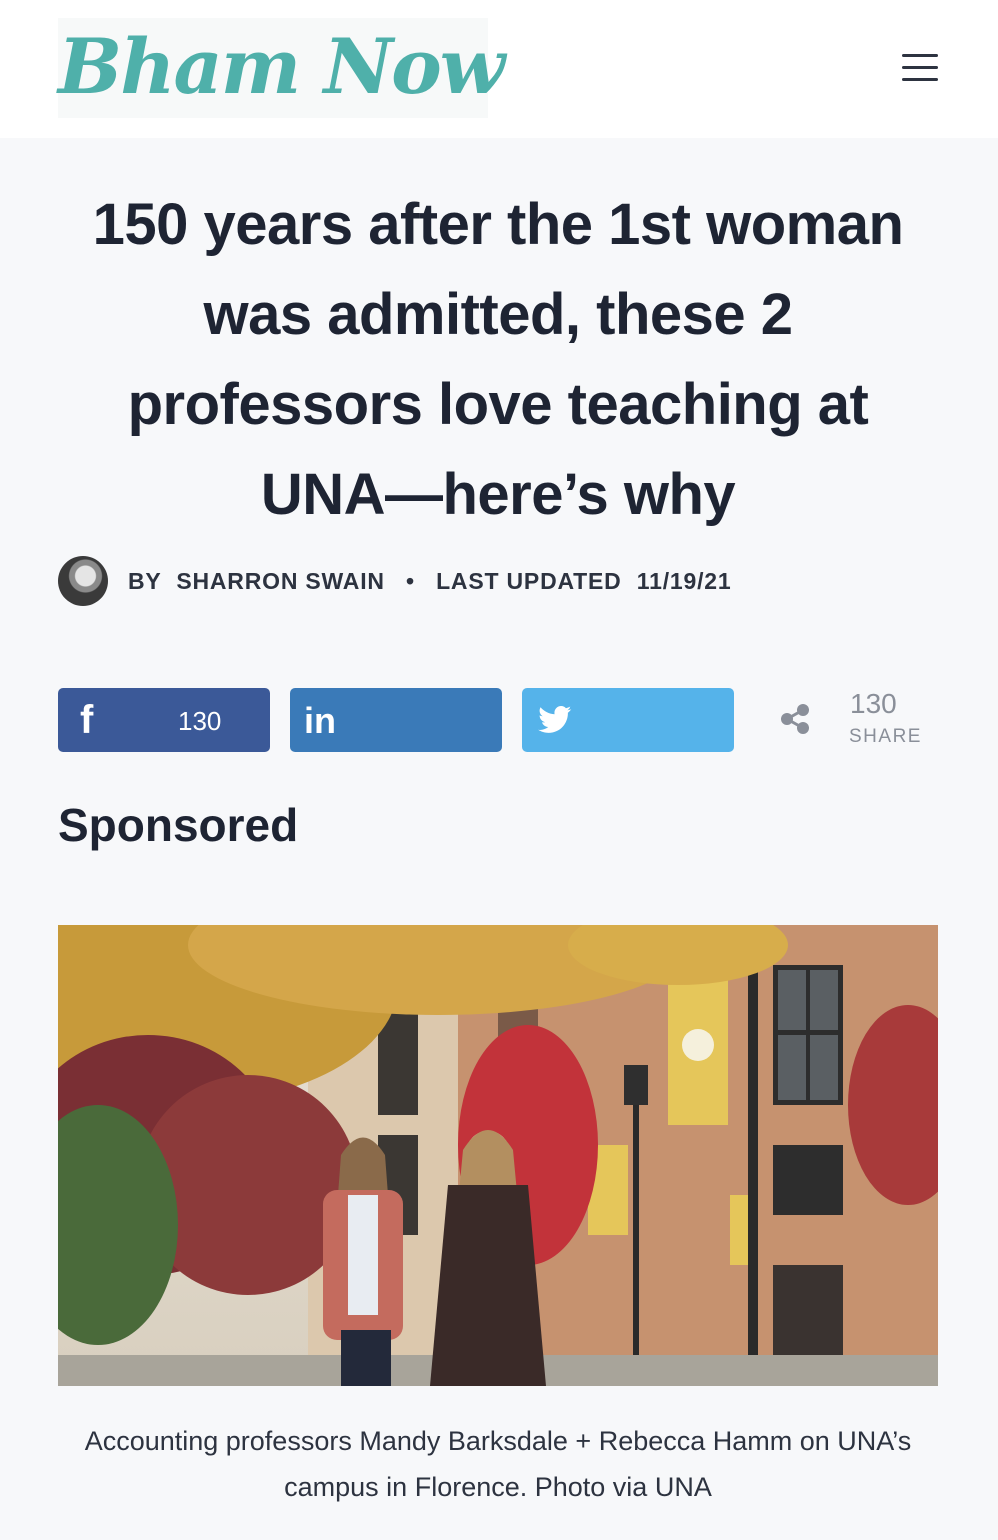 Image resolution: width=998 pixels, height=1540 pixels. Describe the element at coordinates (628, 720) in the screenshot. I see `twitter-share-button` at that location.